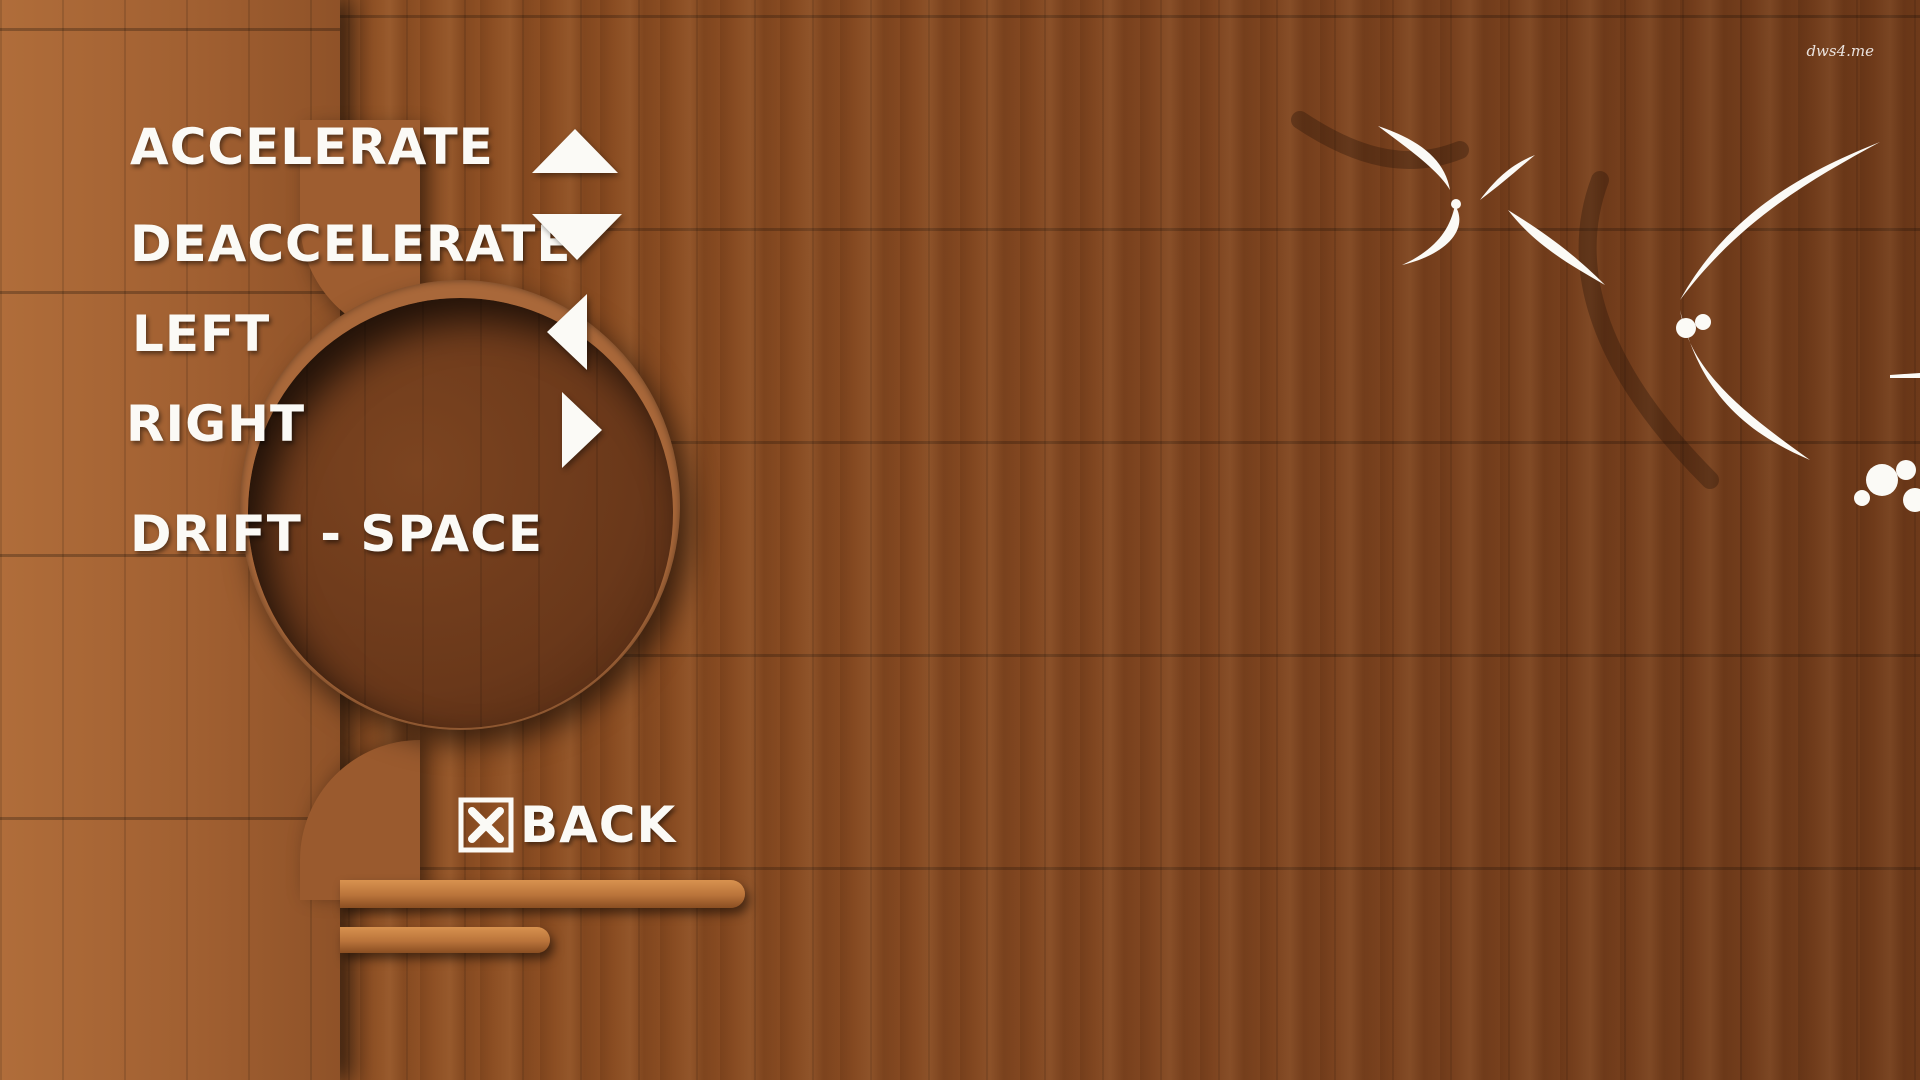  I want to click on back-button: BACK, so click(567, 825).